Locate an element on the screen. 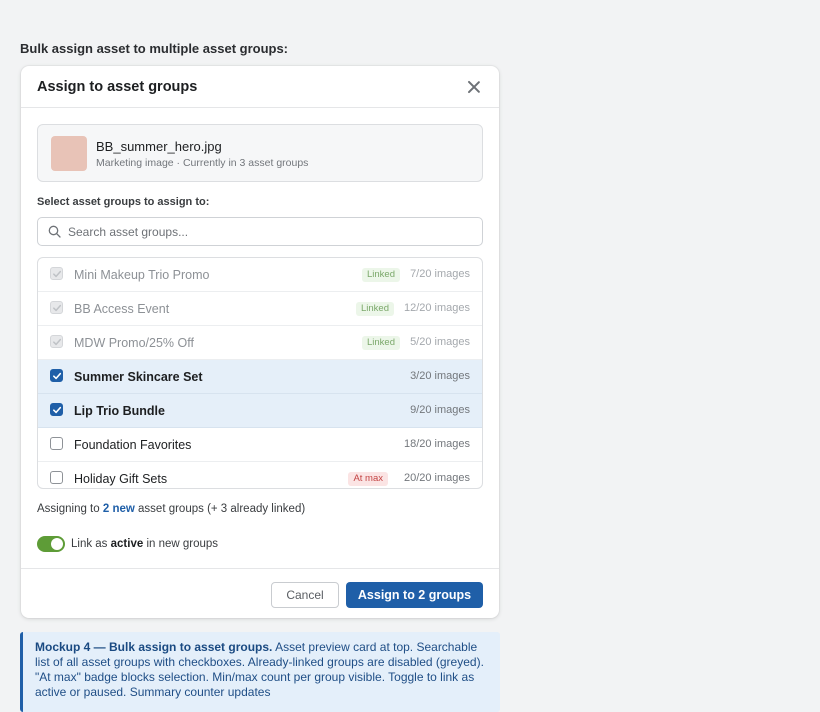 The image size is (820, 712). asset-group-row: Holiday Gift Sets At max 20/20 images is located at coordinates (260, 475).